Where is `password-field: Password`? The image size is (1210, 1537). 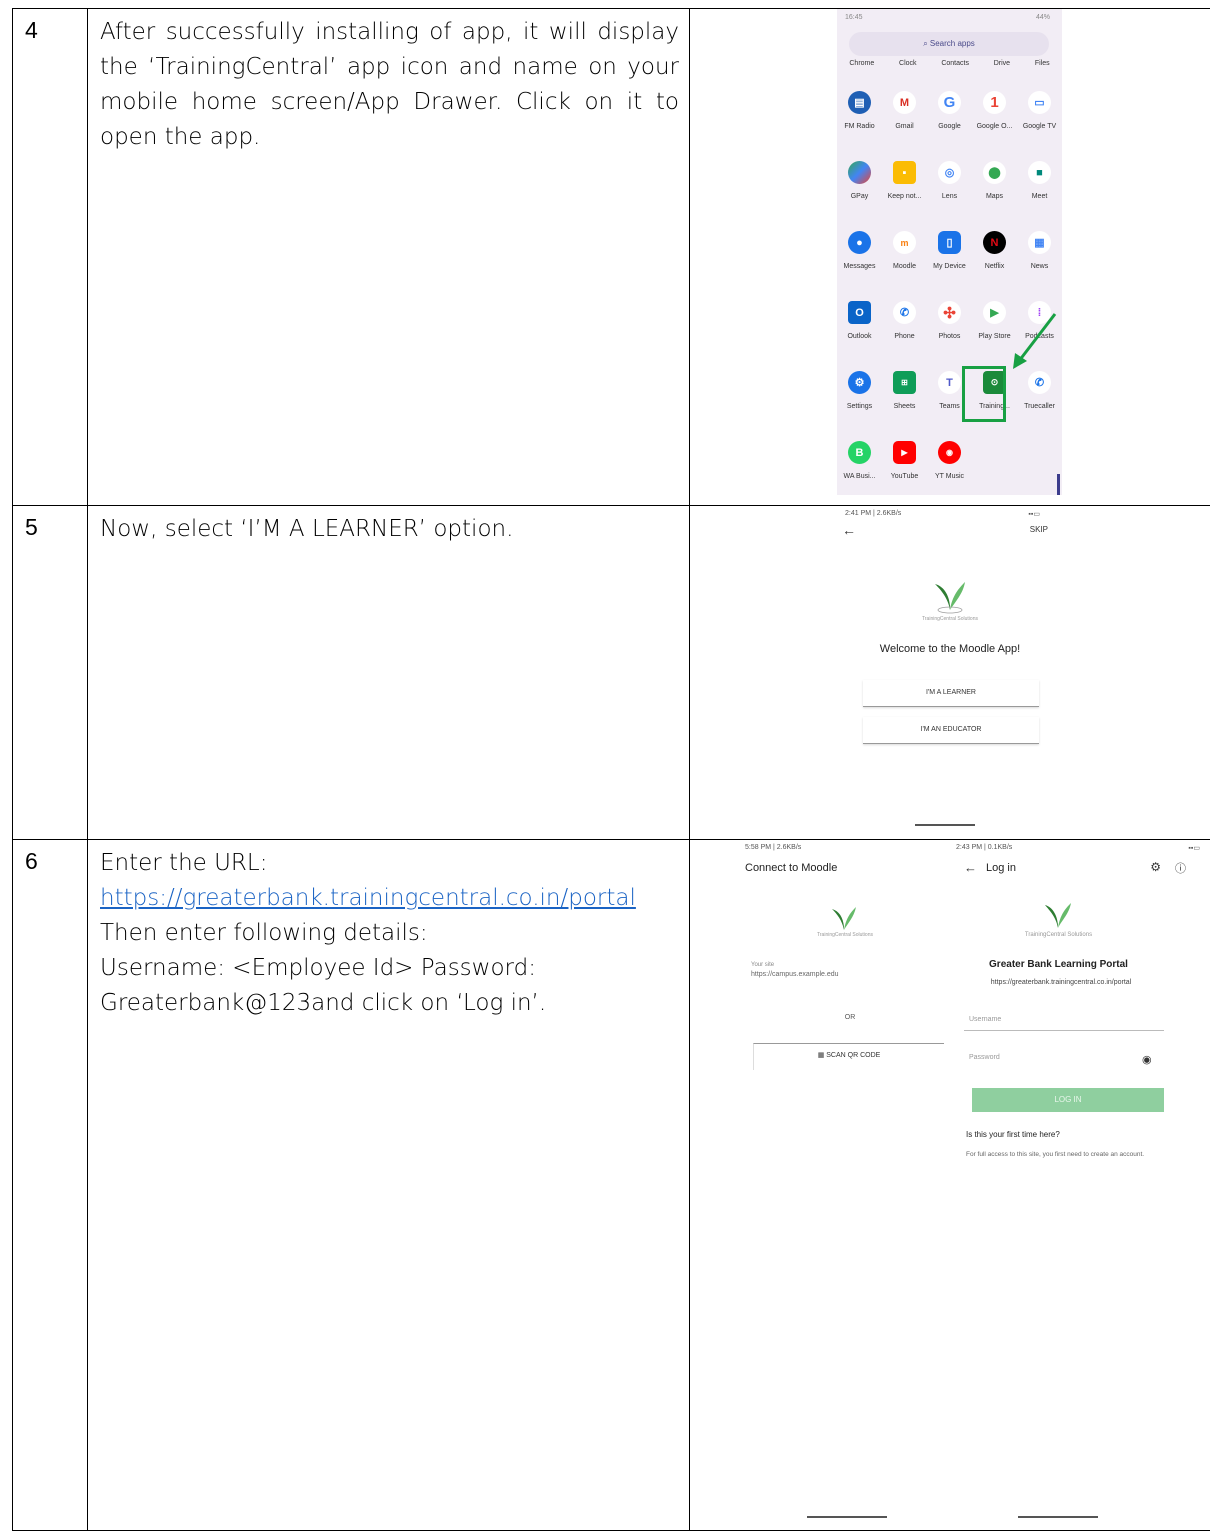 password-field: Password is located at coordinates (984, 1057).